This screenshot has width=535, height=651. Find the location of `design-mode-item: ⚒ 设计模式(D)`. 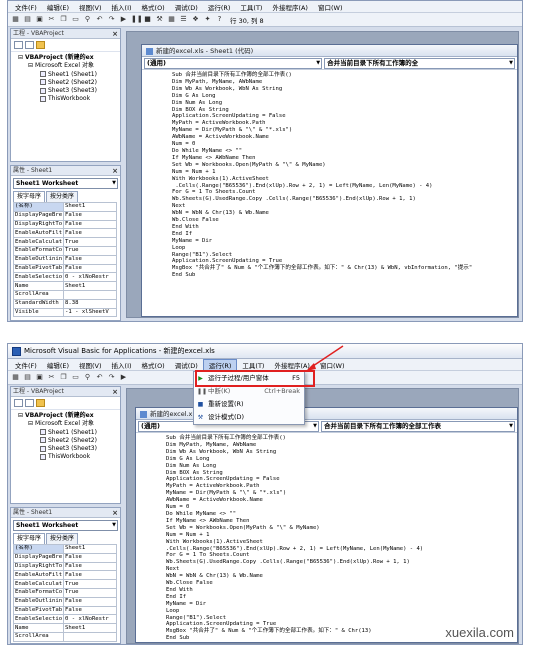

design-mode-item: ⚒ 设计模式(D) is located at coordinates (249, 417).